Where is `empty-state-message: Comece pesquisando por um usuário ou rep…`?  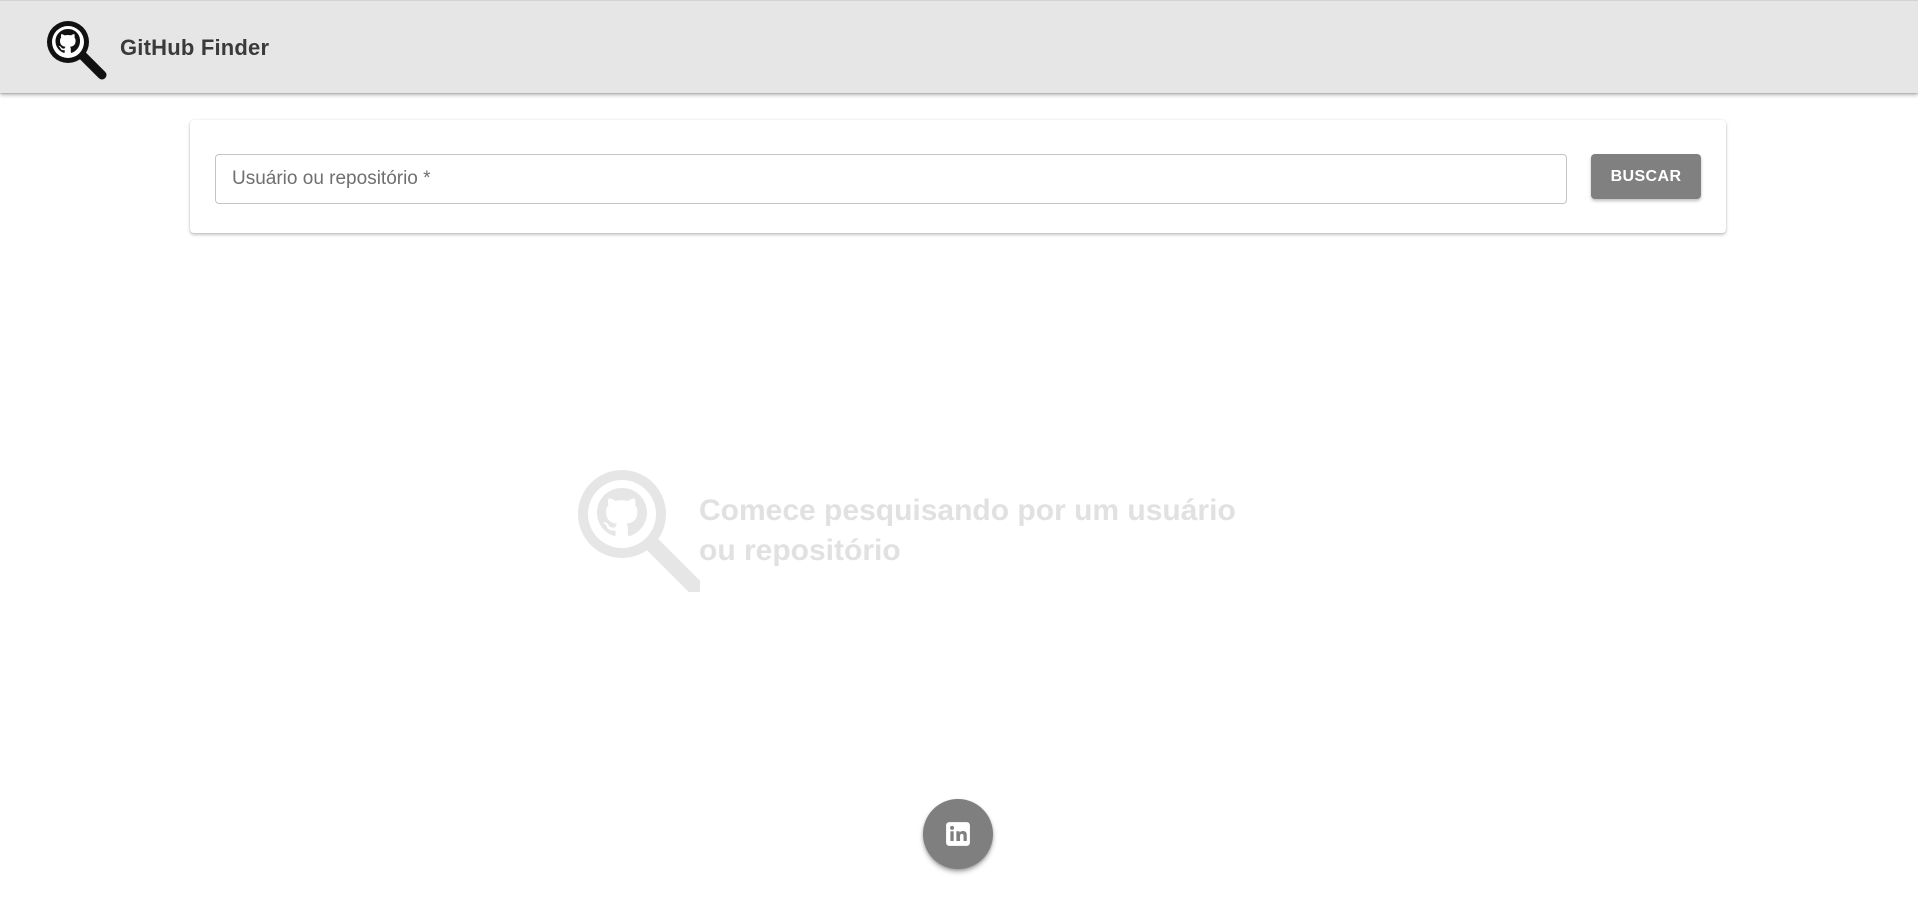 empty-state-message: Comece pesquisando por um usuário ou rep… is located at coordinates (967, 530).